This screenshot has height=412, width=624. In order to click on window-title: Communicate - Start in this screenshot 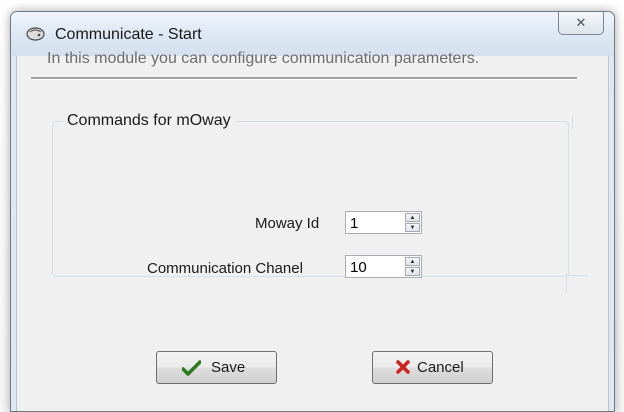, I will do `click(128, 34)`.